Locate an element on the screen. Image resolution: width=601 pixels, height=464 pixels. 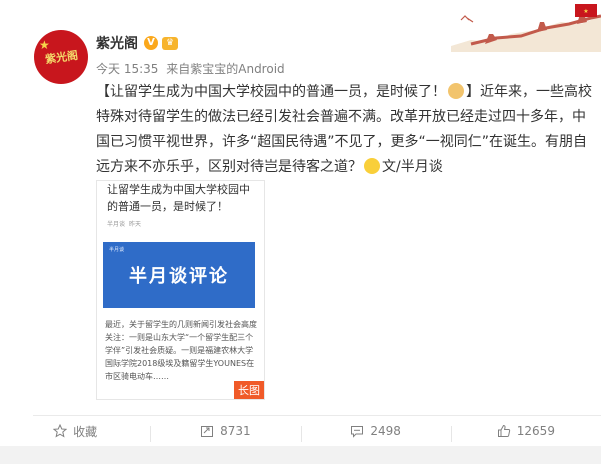
via-source: 紫宝宝的Android is located at coordinates (237, 69).